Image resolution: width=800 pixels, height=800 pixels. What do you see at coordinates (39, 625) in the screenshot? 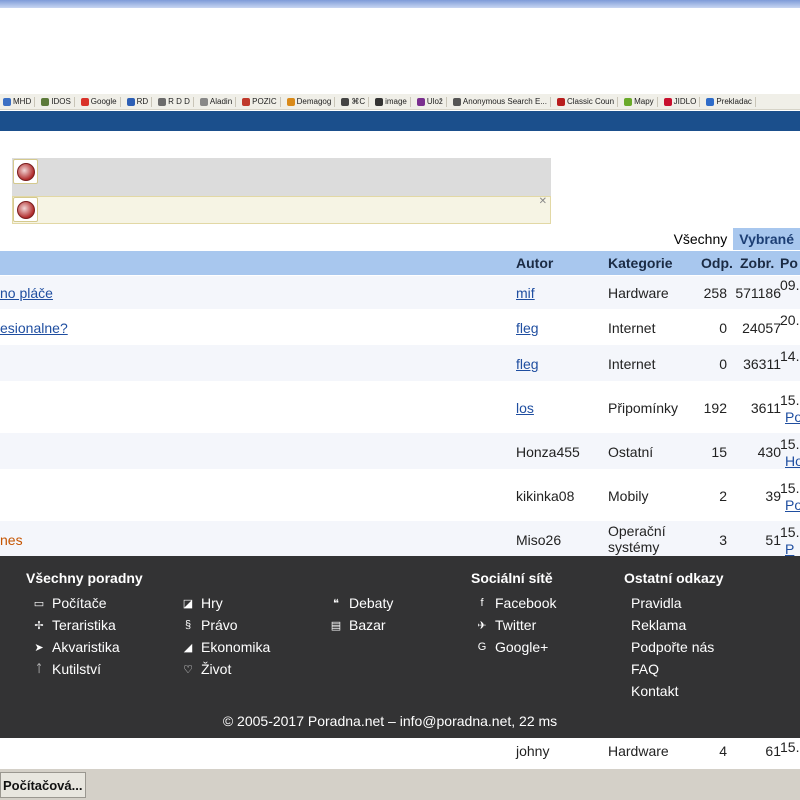
I see `lizard-icon: ✢` at bounding box center [39, 625].